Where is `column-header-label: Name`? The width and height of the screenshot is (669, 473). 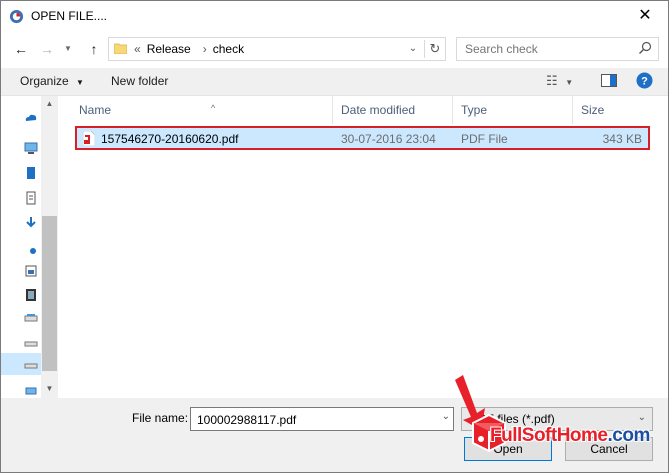 column-header-label: Name is located at coordinates (95, 110).